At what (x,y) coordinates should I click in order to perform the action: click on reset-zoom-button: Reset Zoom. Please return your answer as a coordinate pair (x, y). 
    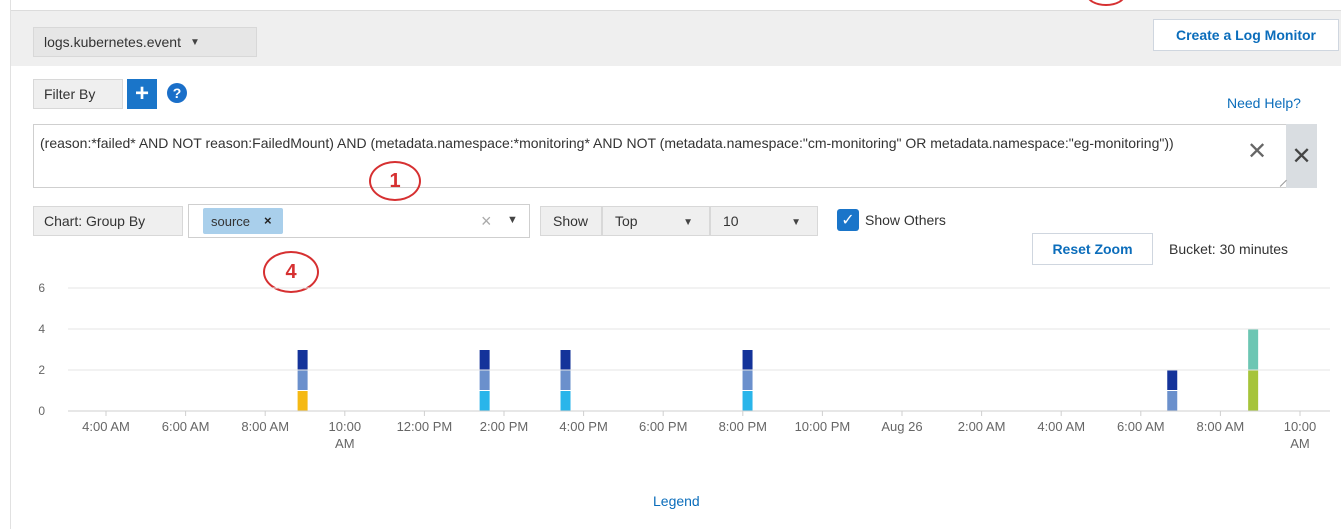
    Looking at the image, I should click on (1092, 249).